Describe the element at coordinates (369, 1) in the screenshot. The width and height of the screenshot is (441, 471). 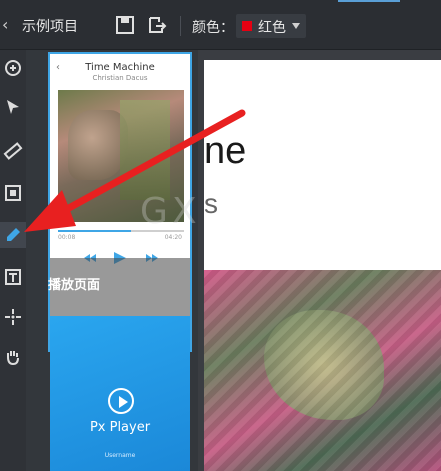
I see `active-tab-indicator` at that location.